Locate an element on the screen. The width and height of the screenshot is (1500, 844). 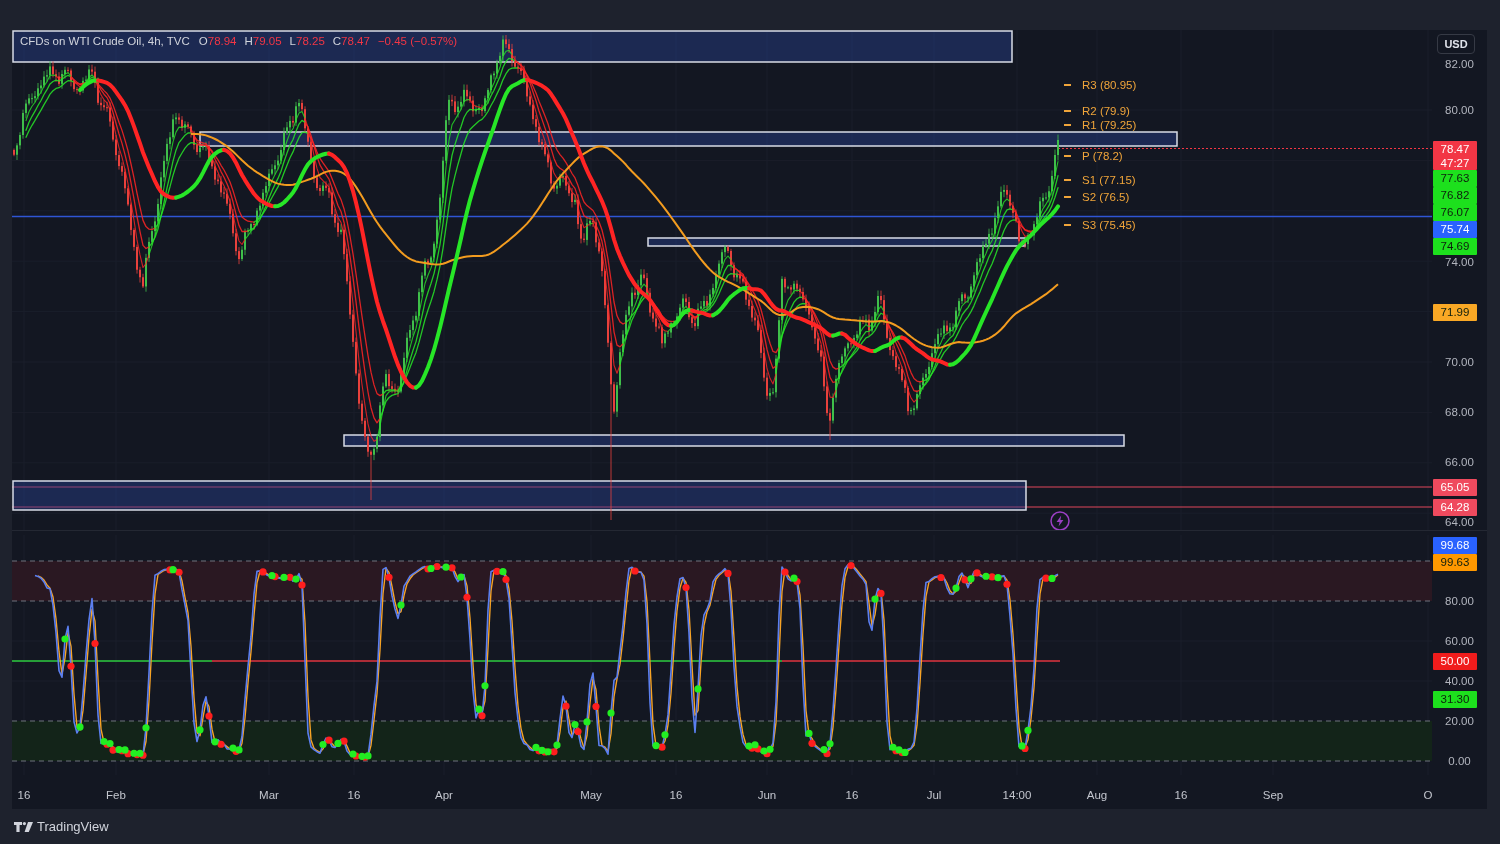
price-tag: 65.05 is located at coordinates (1455, 487).